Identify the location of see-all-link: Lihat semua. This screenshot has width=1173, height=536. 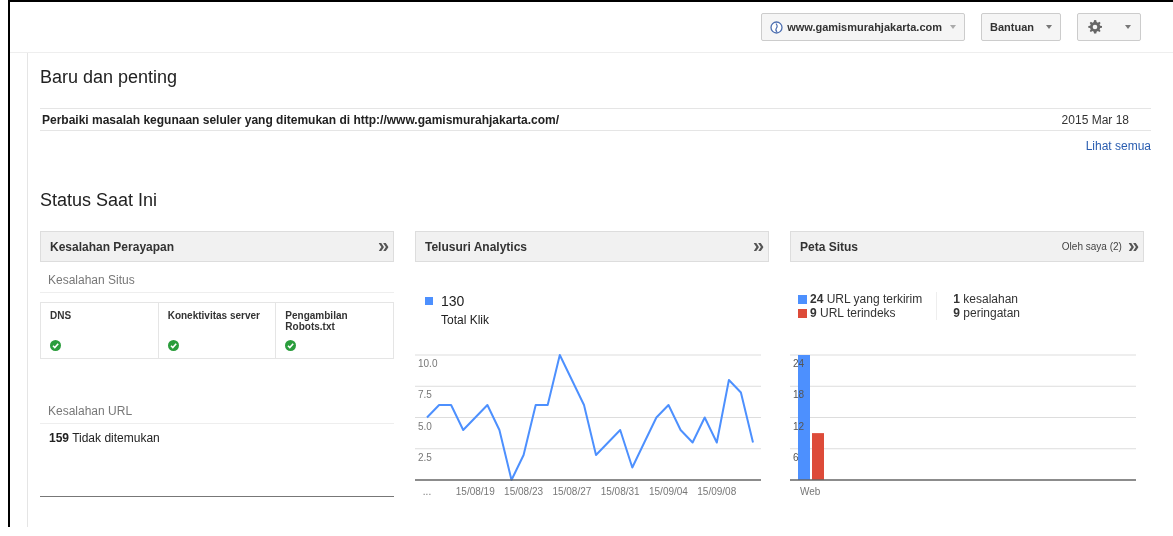
(1118, 146).